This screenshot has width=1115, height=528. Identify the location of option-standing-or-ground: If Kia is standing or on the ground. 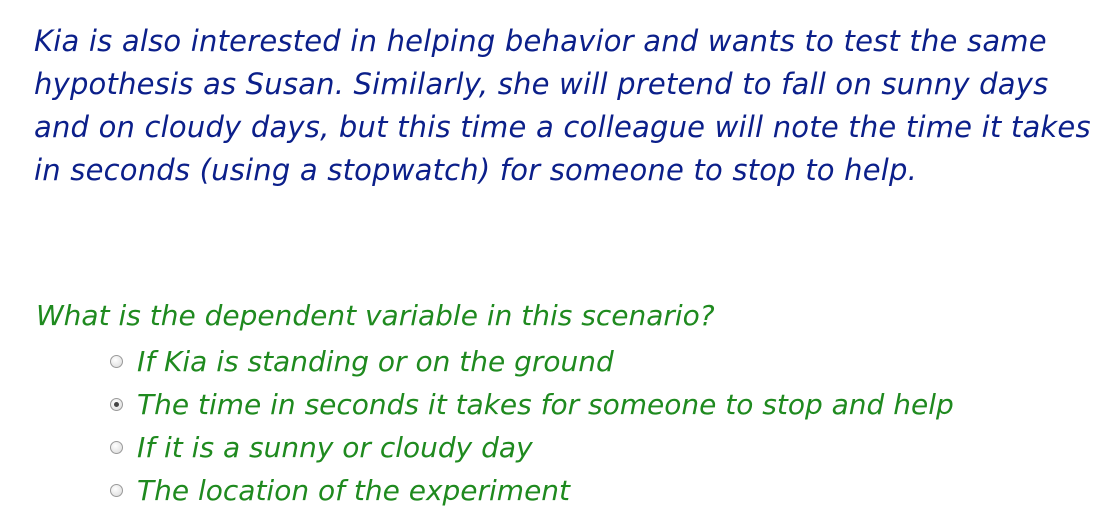
(532, 361).